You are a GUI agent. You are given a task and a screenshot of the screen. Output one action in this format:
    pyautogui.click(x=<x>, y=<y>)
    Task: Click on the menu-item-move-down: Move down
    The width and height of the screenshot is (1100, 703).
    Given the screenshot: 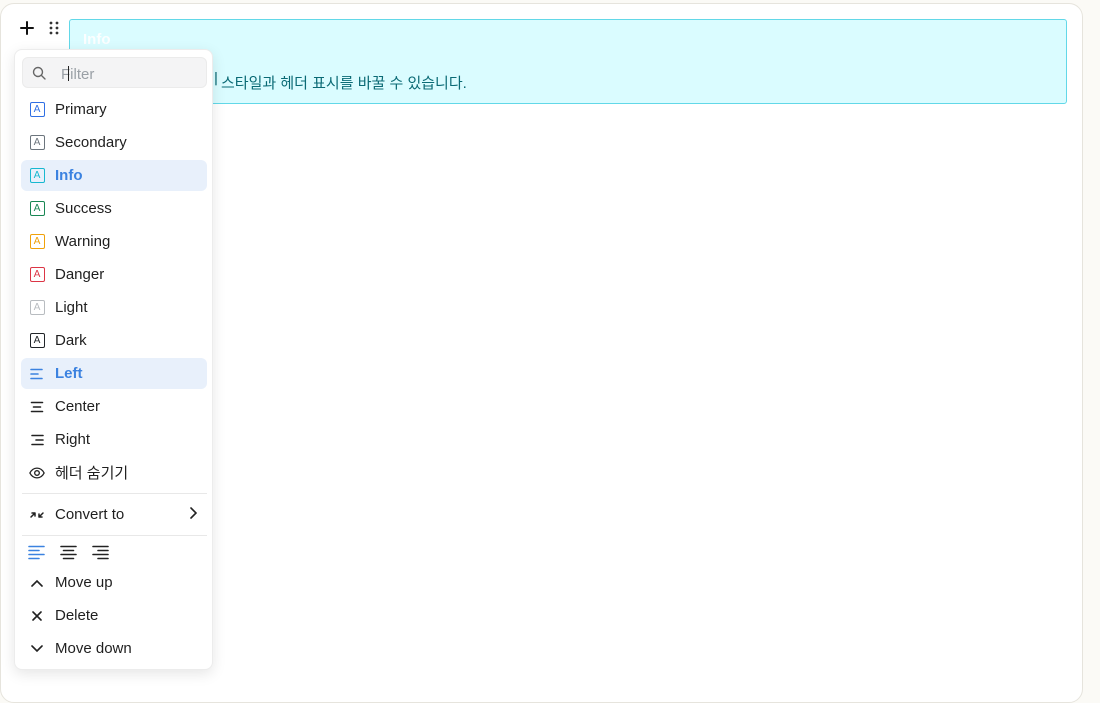 What is the action you would take?
    pyautogui.click(x=114, y=648)
    